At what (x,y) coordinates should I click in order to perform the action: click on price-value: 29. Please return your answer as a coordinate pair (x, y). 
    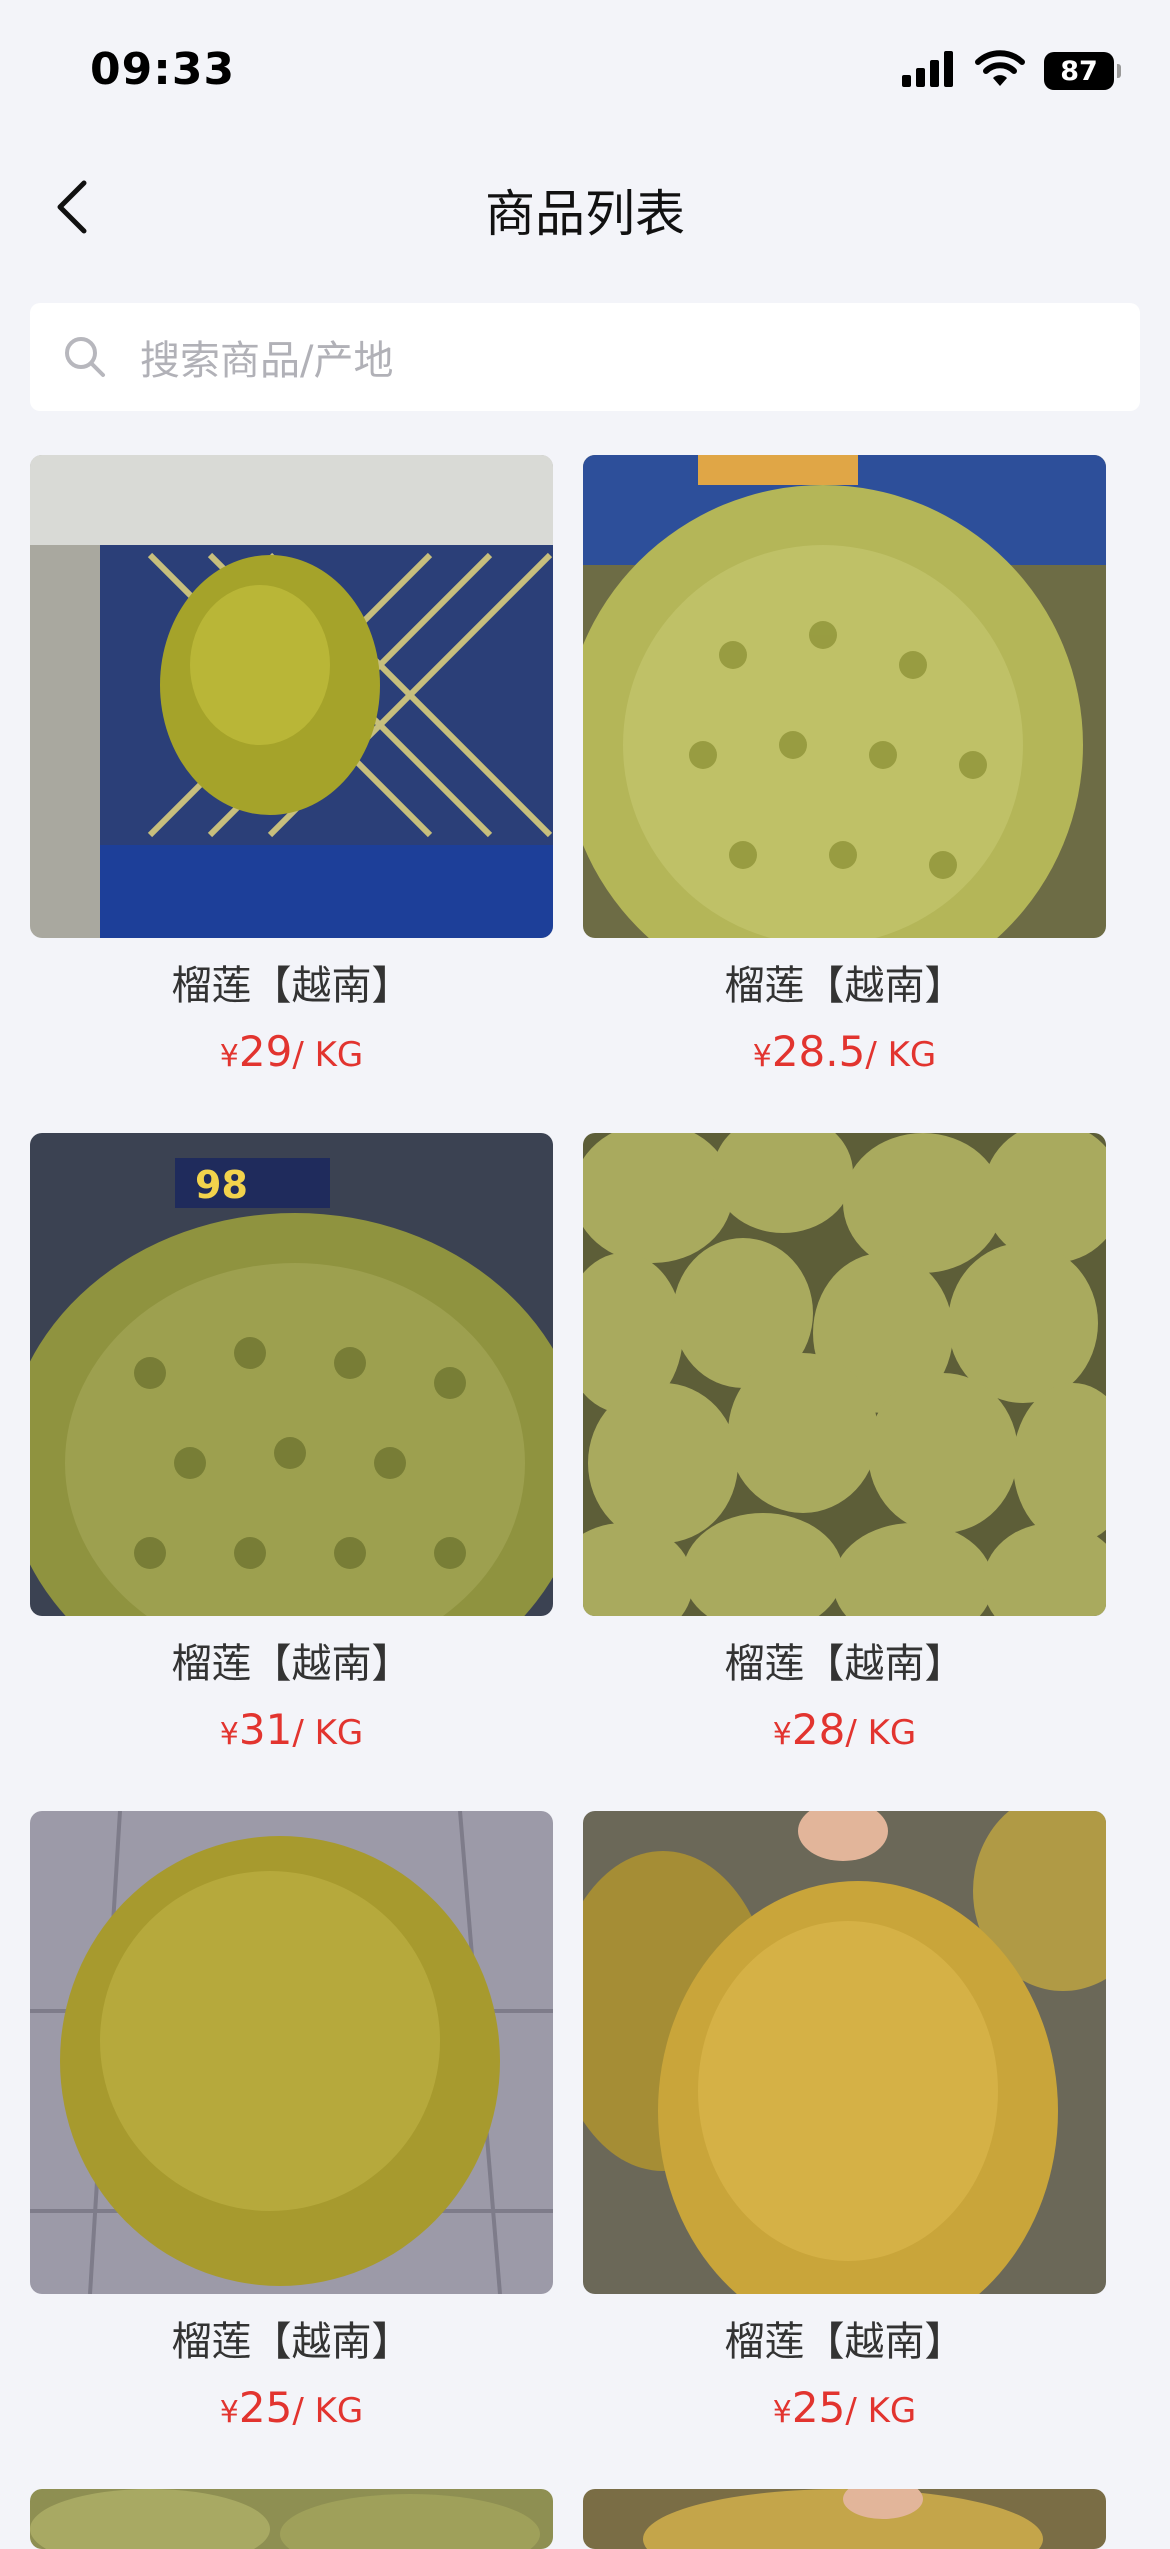
    Looking at the image, I should click on (265, 1051).